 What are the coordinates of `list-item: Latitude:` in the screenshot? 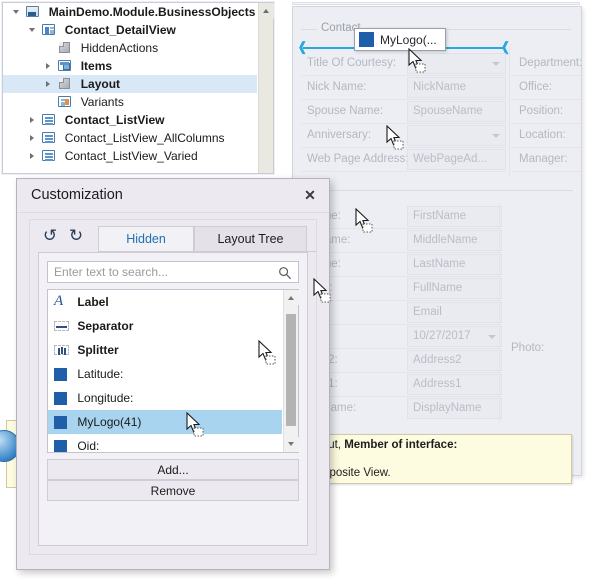 It's located at (165, 374).